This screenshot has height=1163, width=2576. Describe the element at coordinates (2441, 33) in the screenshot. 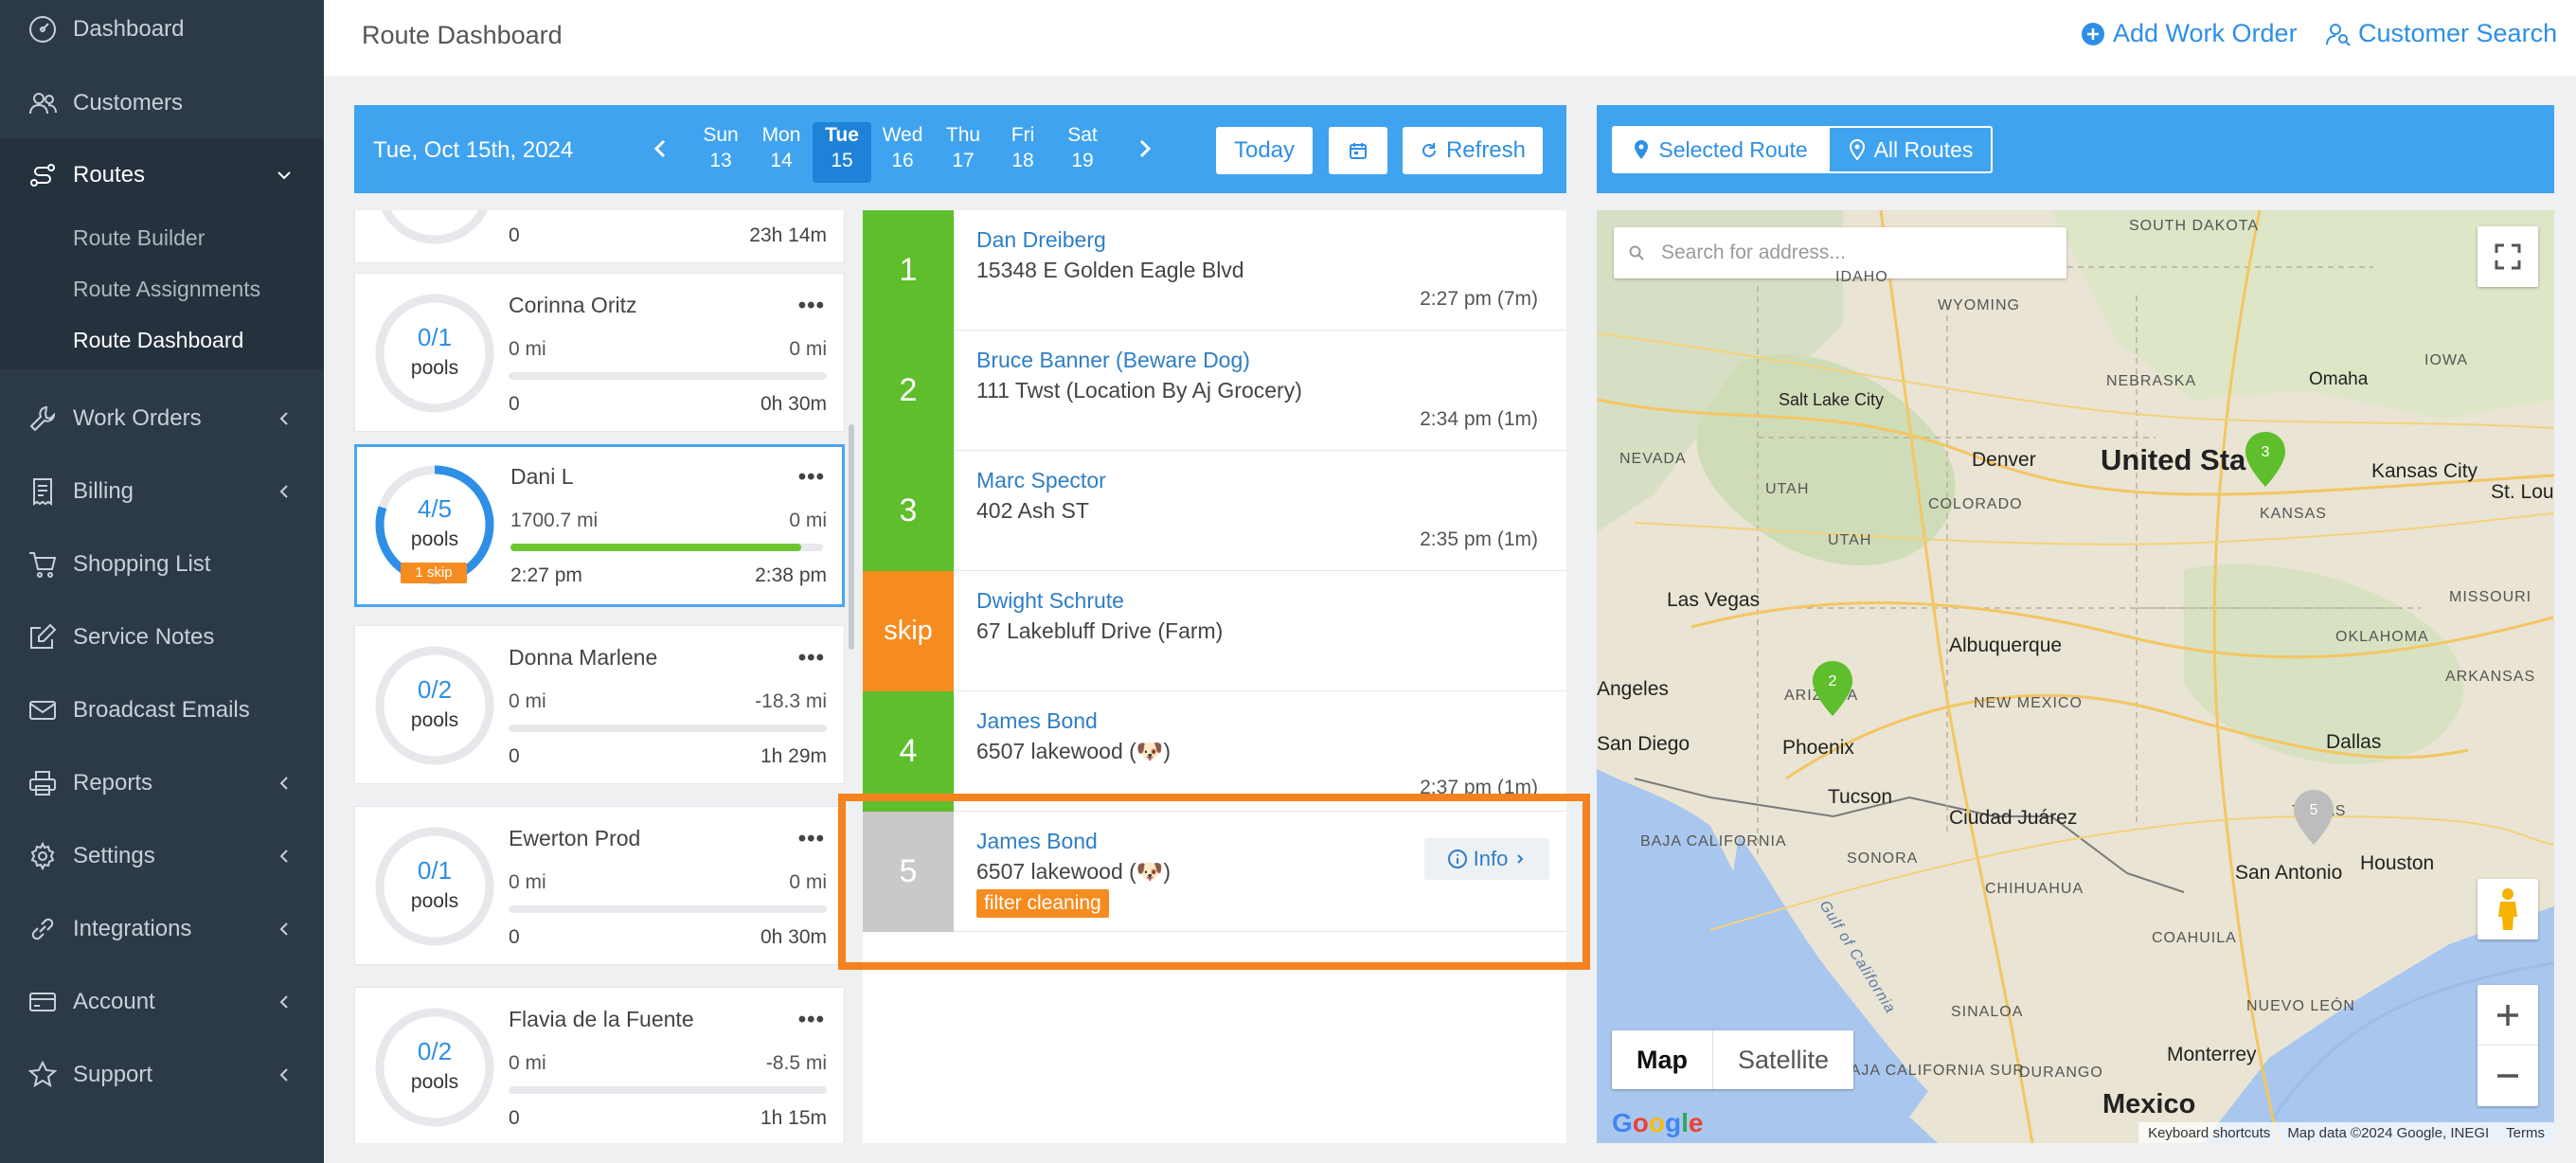

I see `customer-search-link: Customer Search` at that location.